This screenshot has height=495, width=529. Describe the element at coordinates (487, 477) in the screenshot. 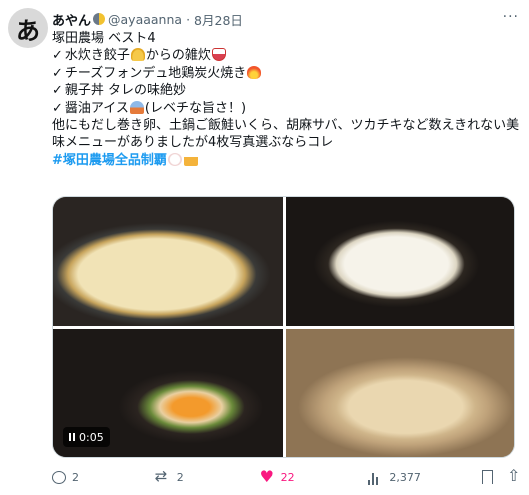

I see `bookmark-icon` at that location.